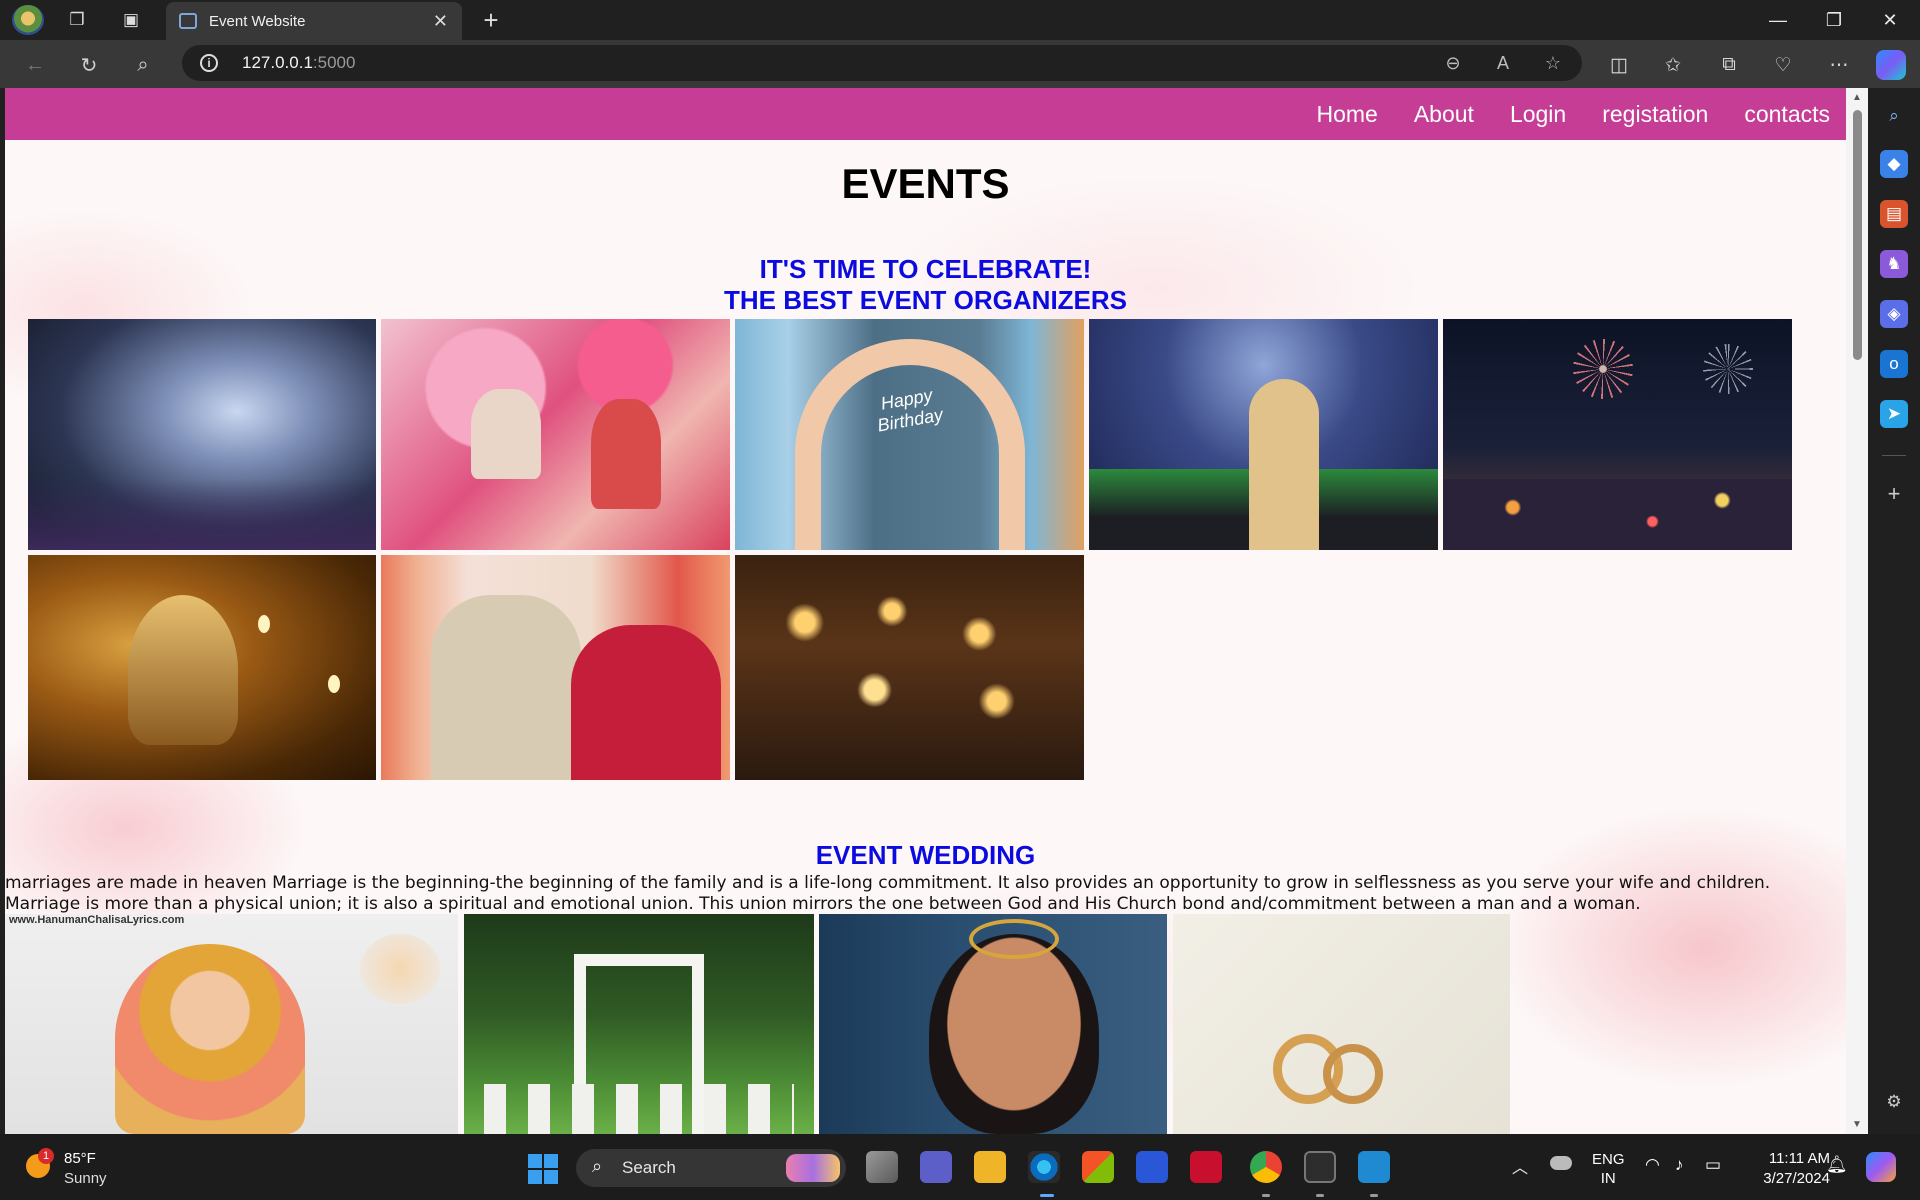 The width and height of the screenshot is (1920, 1200). Describe the element at coordinates (231, 1024) in the screenshot. I see `hanuman-artwork-photo: www.HanumanChalisaLyrics.com` at that location.